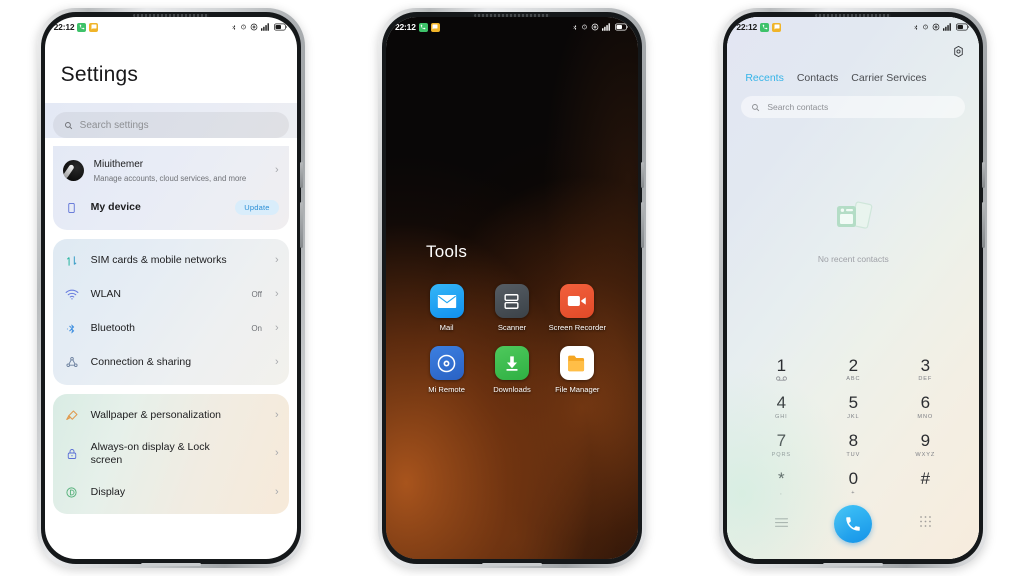 The height and width of the screenshot is (576, 1024). What do you see at coordinates (781, 417) in the screenshot?
I see `key-letters: GHI` at bounding box center [781, 417].